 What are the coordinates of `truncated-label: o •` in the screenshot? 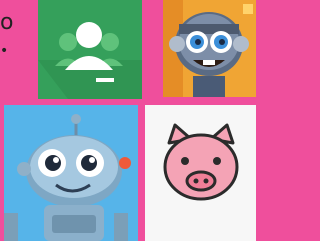 It's located at (7, 32).